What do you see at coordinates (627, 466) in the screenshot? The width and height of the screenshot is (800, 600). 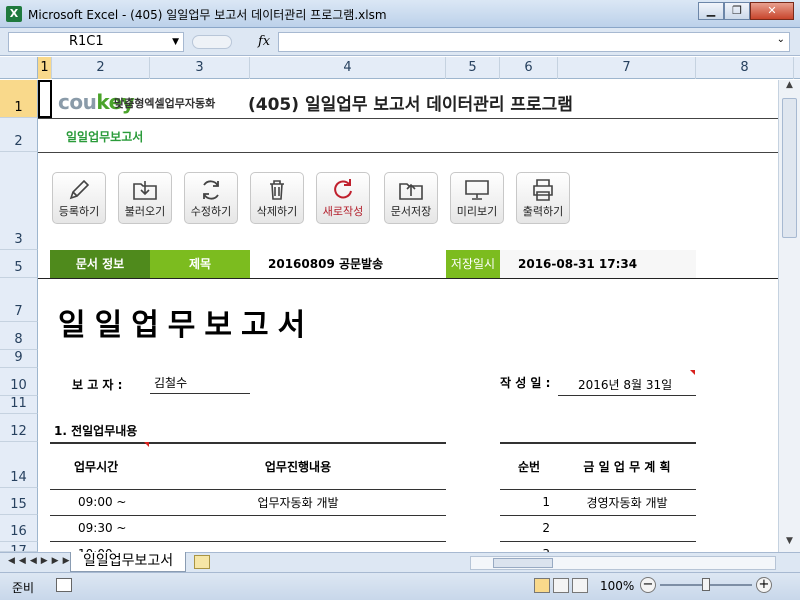 I see `col-header-plan: 금 일 업 무 계 획` at bounding box center [627, 466].